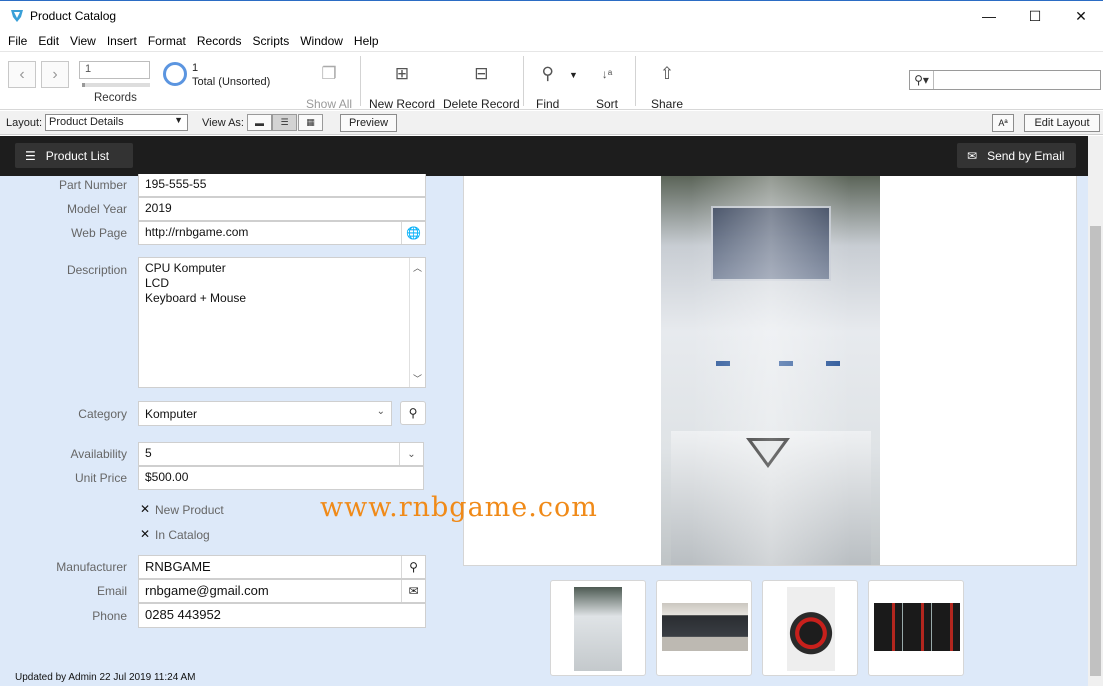  I want to click on email-field: rnbgame@gmail.com ✉, so click(282, 591).